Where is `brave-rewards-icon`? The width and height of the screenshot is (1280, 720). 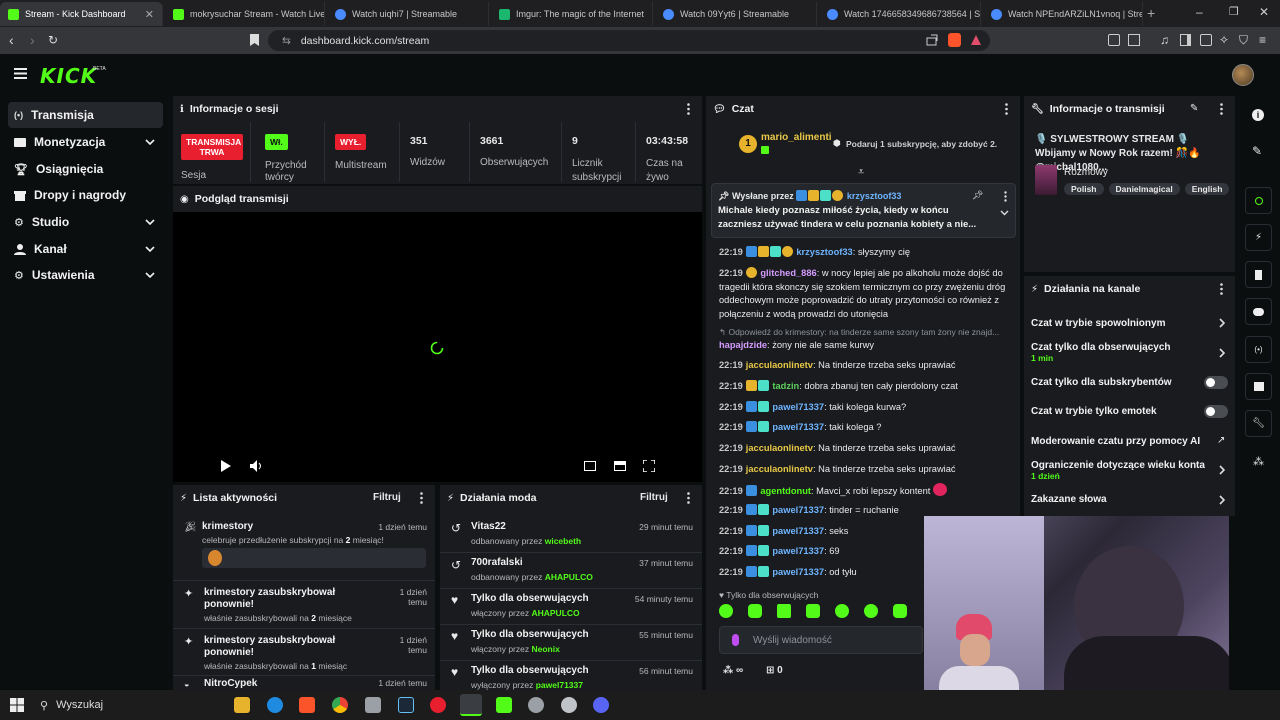 brave-rewards-icon is located at coordinates (976, 40).